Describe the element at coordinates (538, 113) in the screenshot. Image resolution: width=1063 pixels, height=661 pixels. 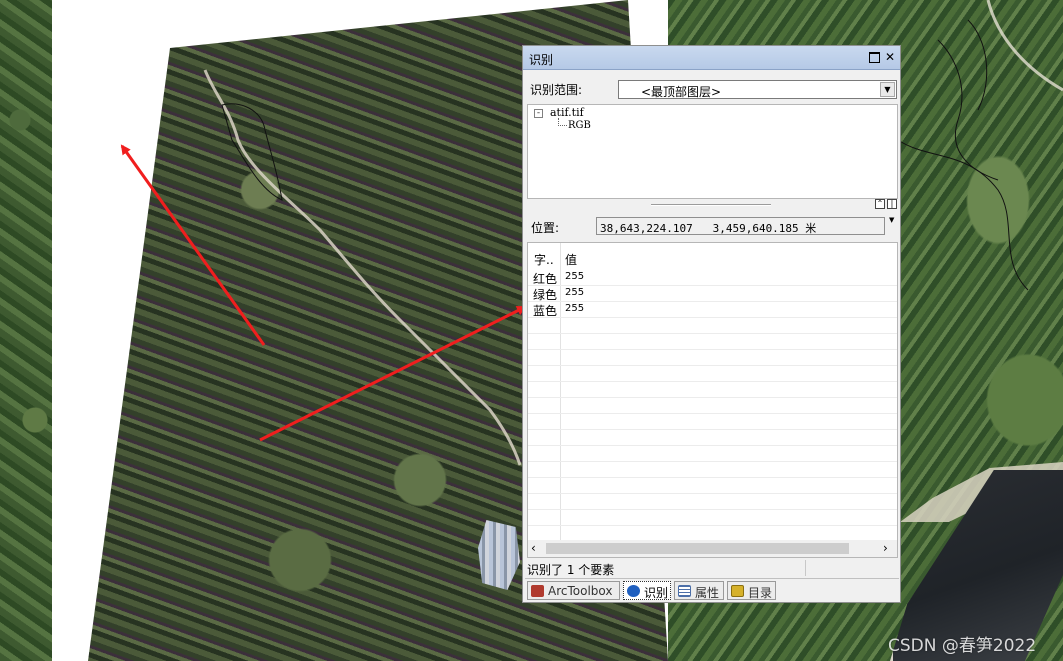
I see `collapse-icon: -` at that location.